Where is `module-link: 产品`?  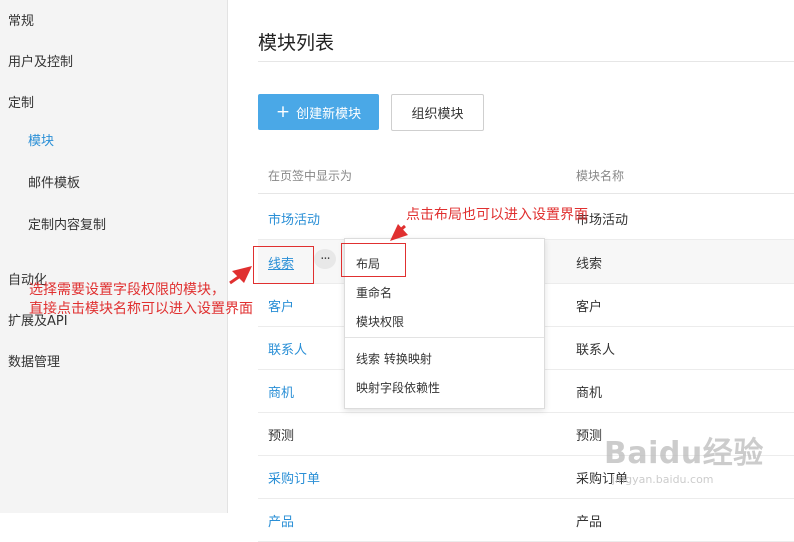 module-link: 产品 is located at coordinates (281, 520).